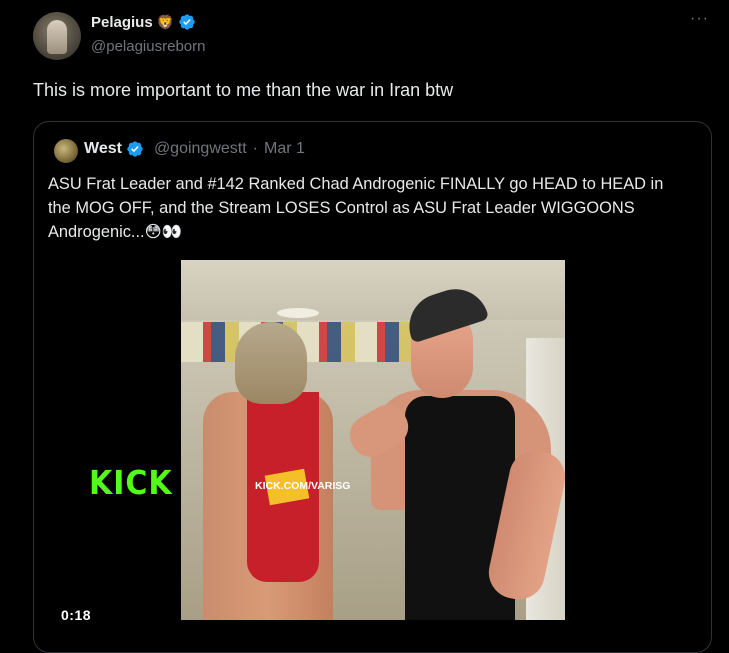  Describe the element at coordinates (284, 149) in the screenshot. I see `quoted-tweet-date: Mar 1` at that location.